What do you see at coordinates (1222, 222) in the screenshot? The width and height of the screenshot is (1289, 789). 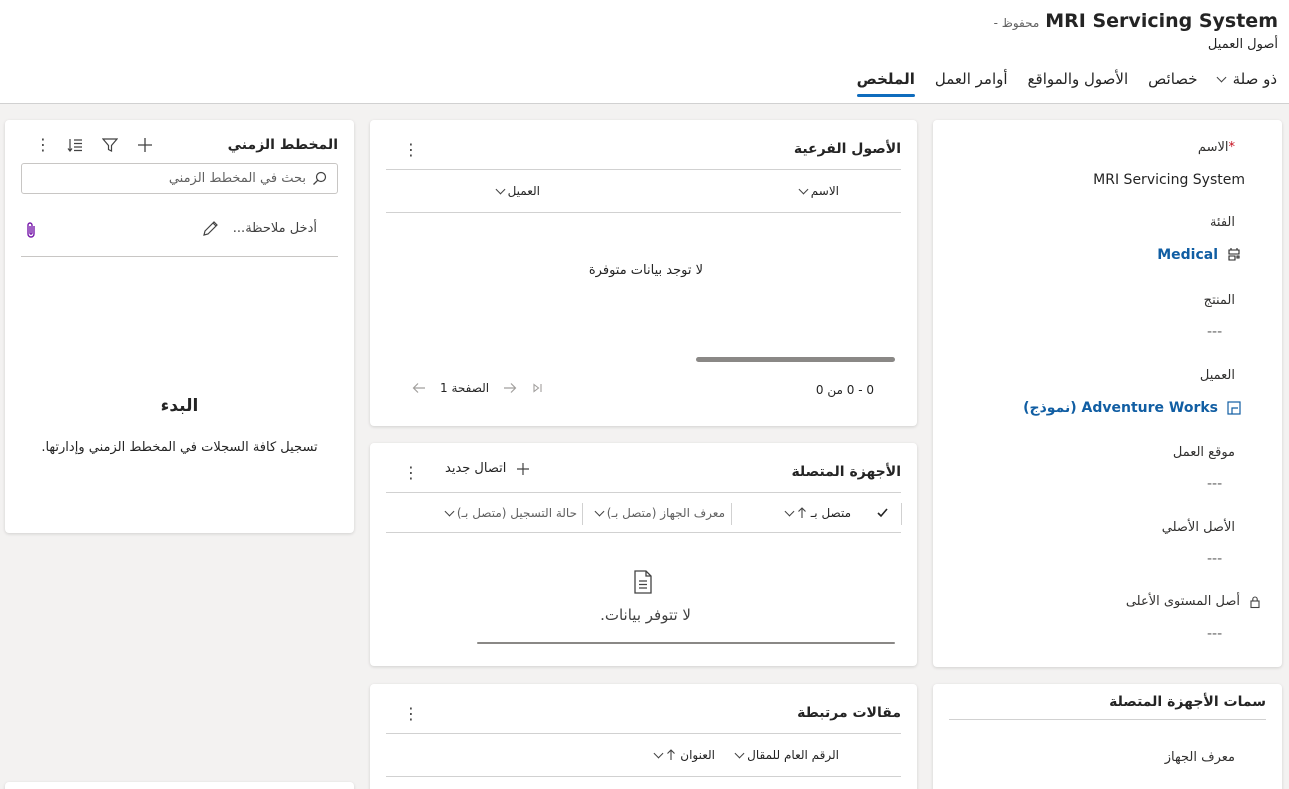 I see `category-label: الفئة` at bounding box center [1222, 222].